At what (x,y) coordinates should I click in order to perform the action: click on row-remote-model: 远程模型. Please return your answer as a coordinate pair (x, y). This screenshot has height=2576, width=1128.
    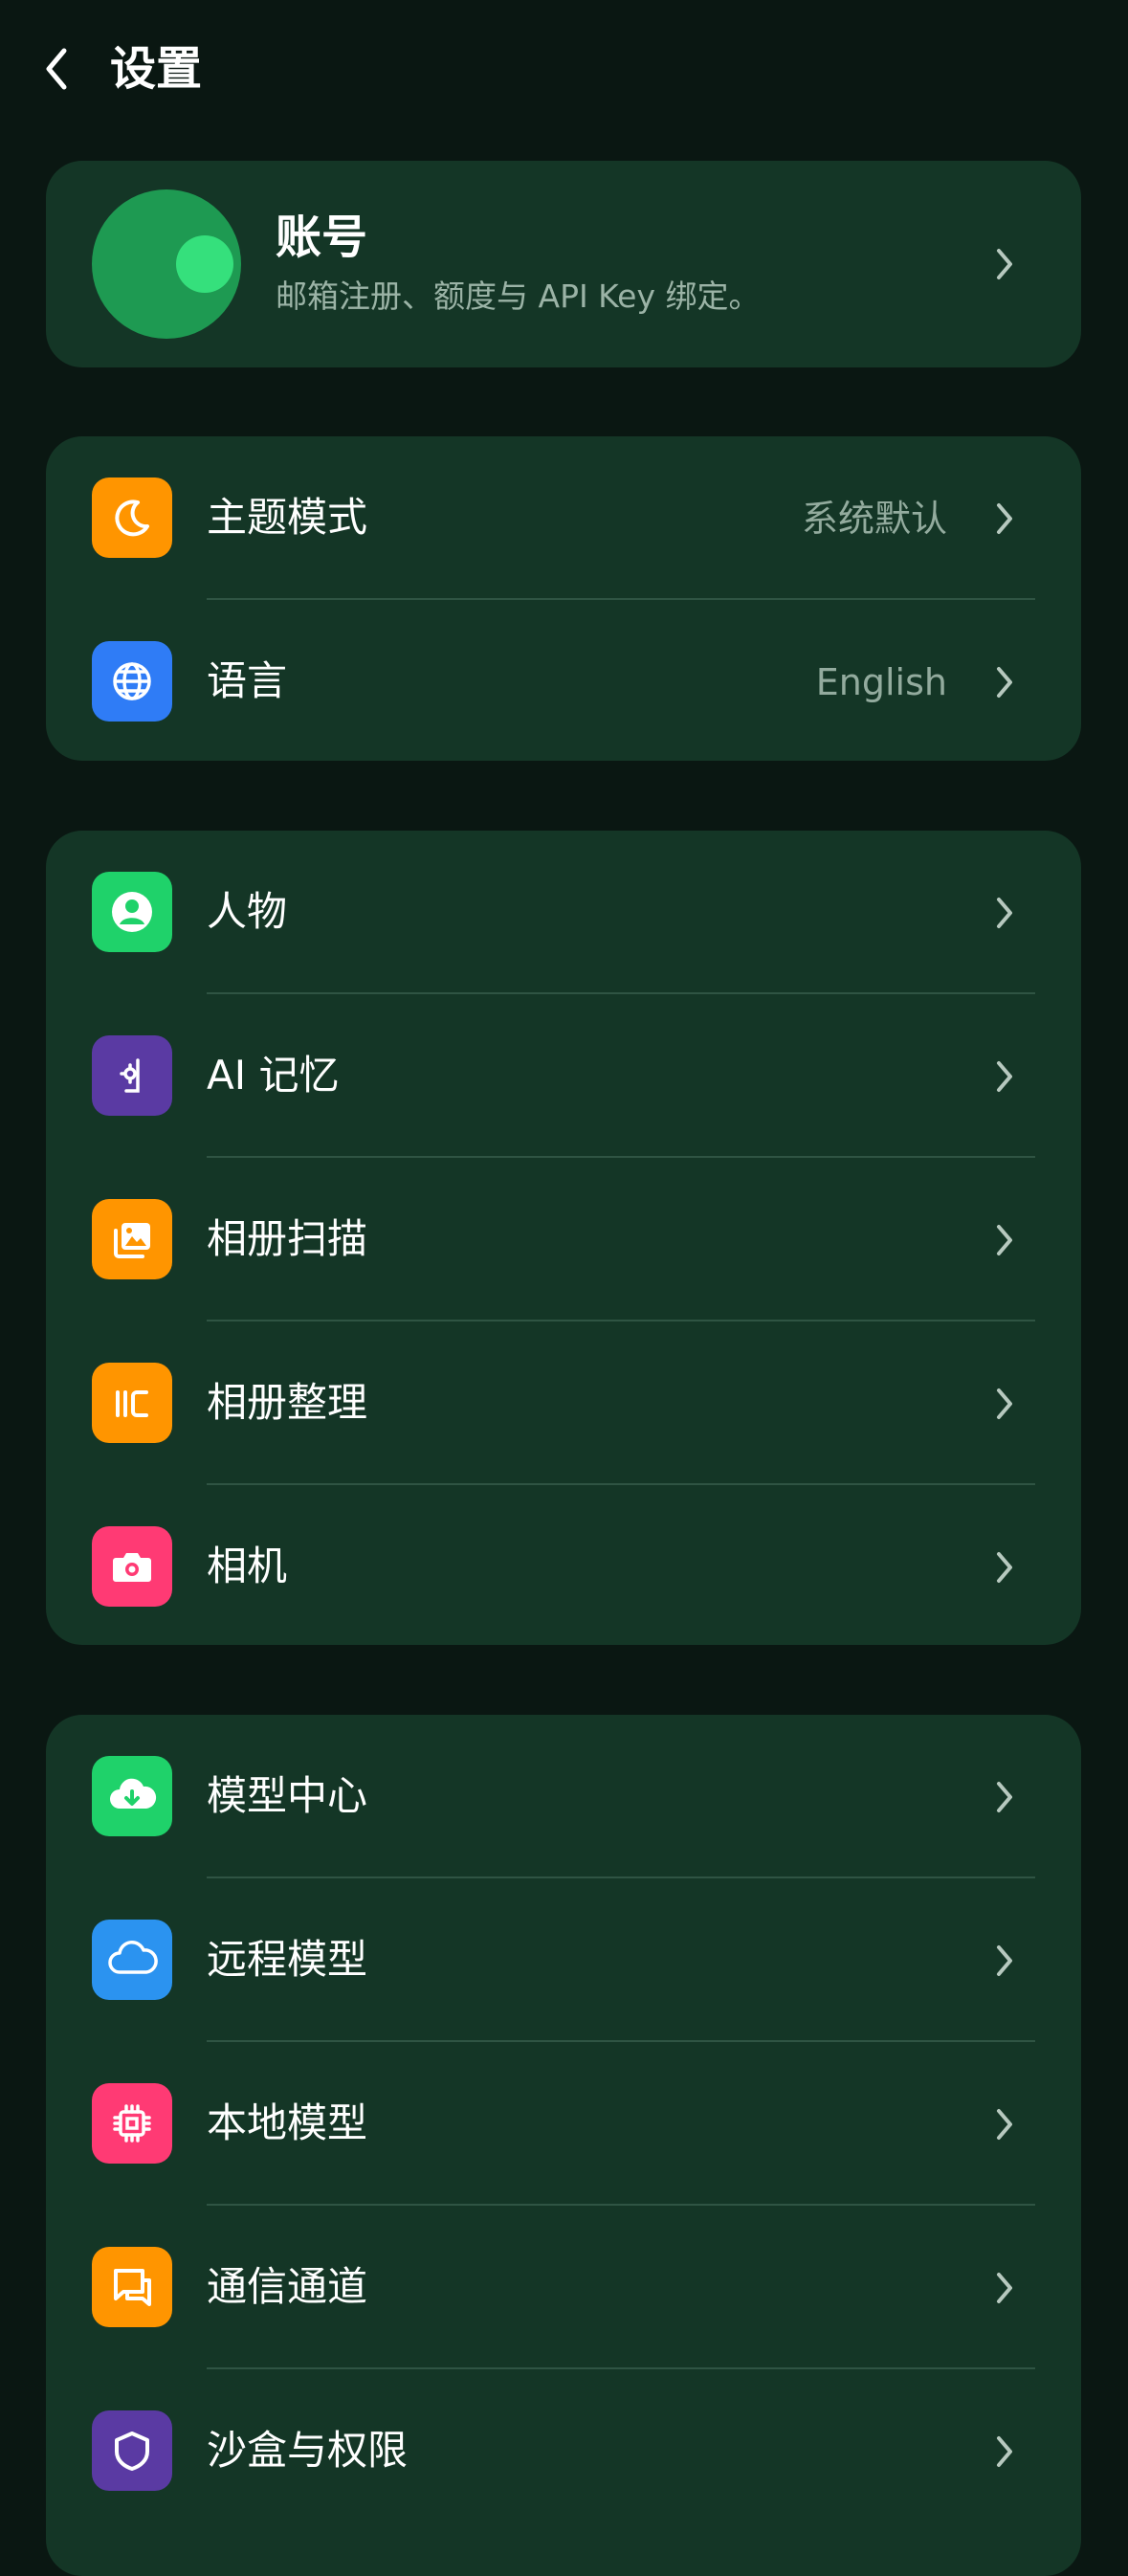
    Looking at the image, I should click on (563, 1960).